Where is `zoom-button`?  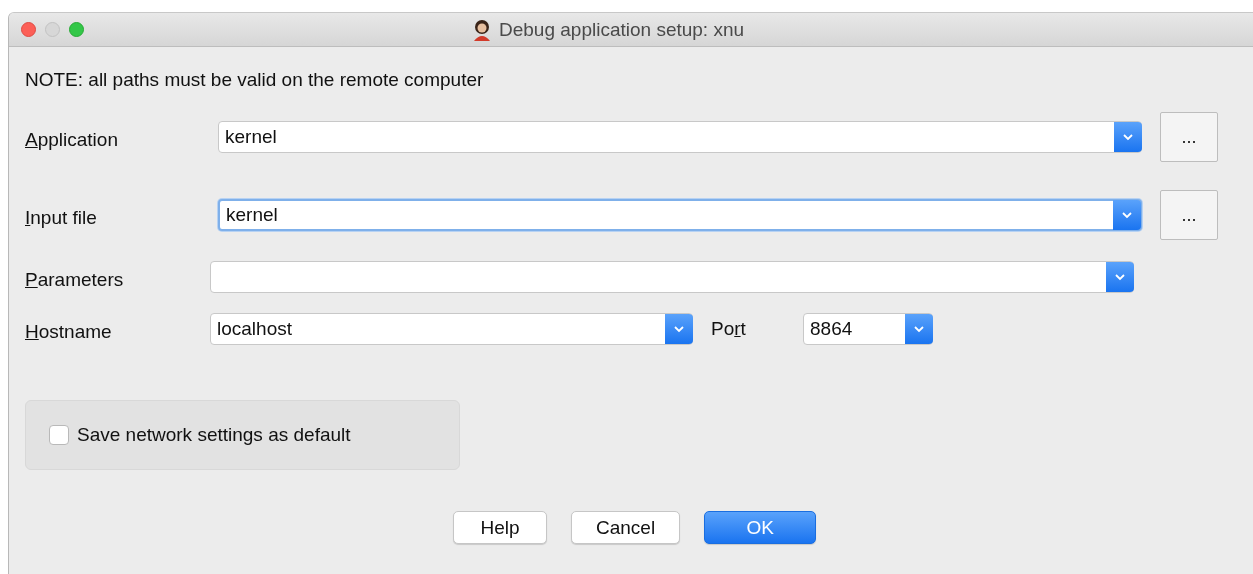
zoom-button is located at coordinates (76, 29).